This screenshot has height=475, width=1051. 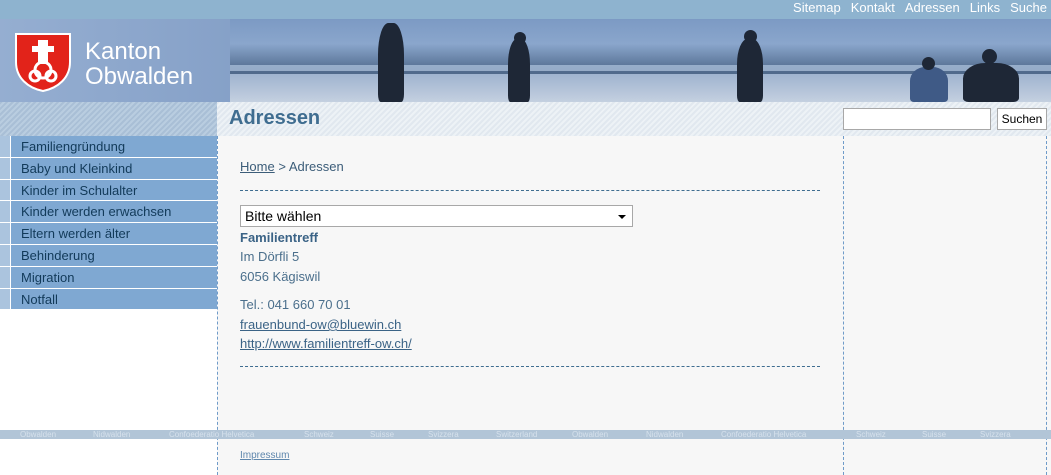 I want to click on sidebar-item-behinderung: Behinderung, so click(x=108, y=255).